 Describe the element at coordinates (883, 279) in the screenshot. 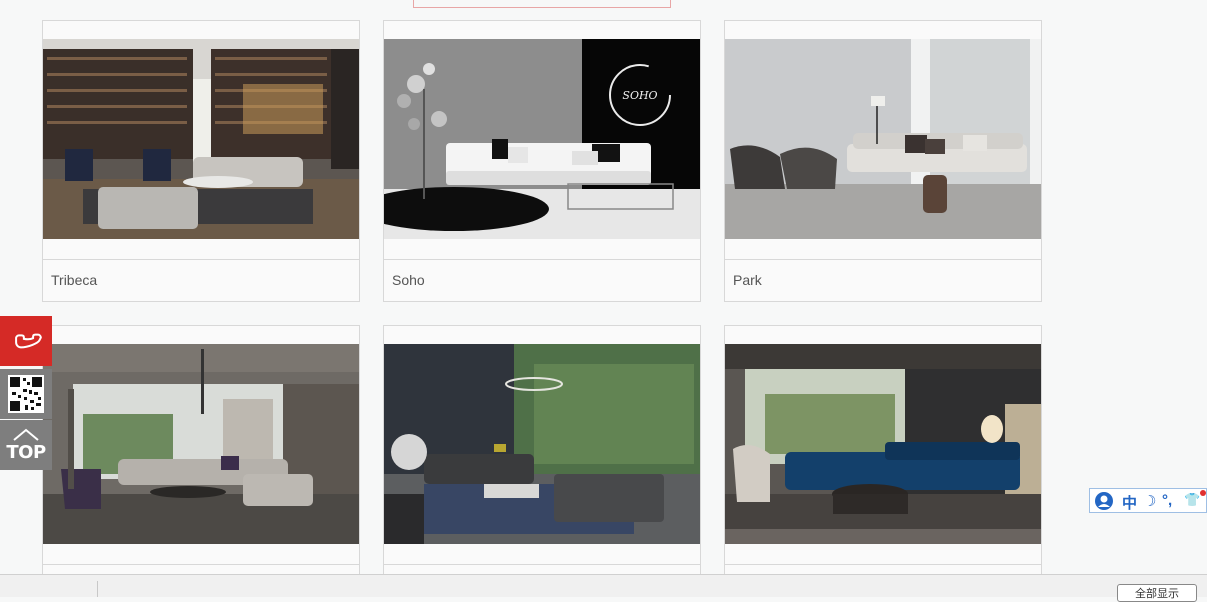

I see `product-caption: Park` at that location.